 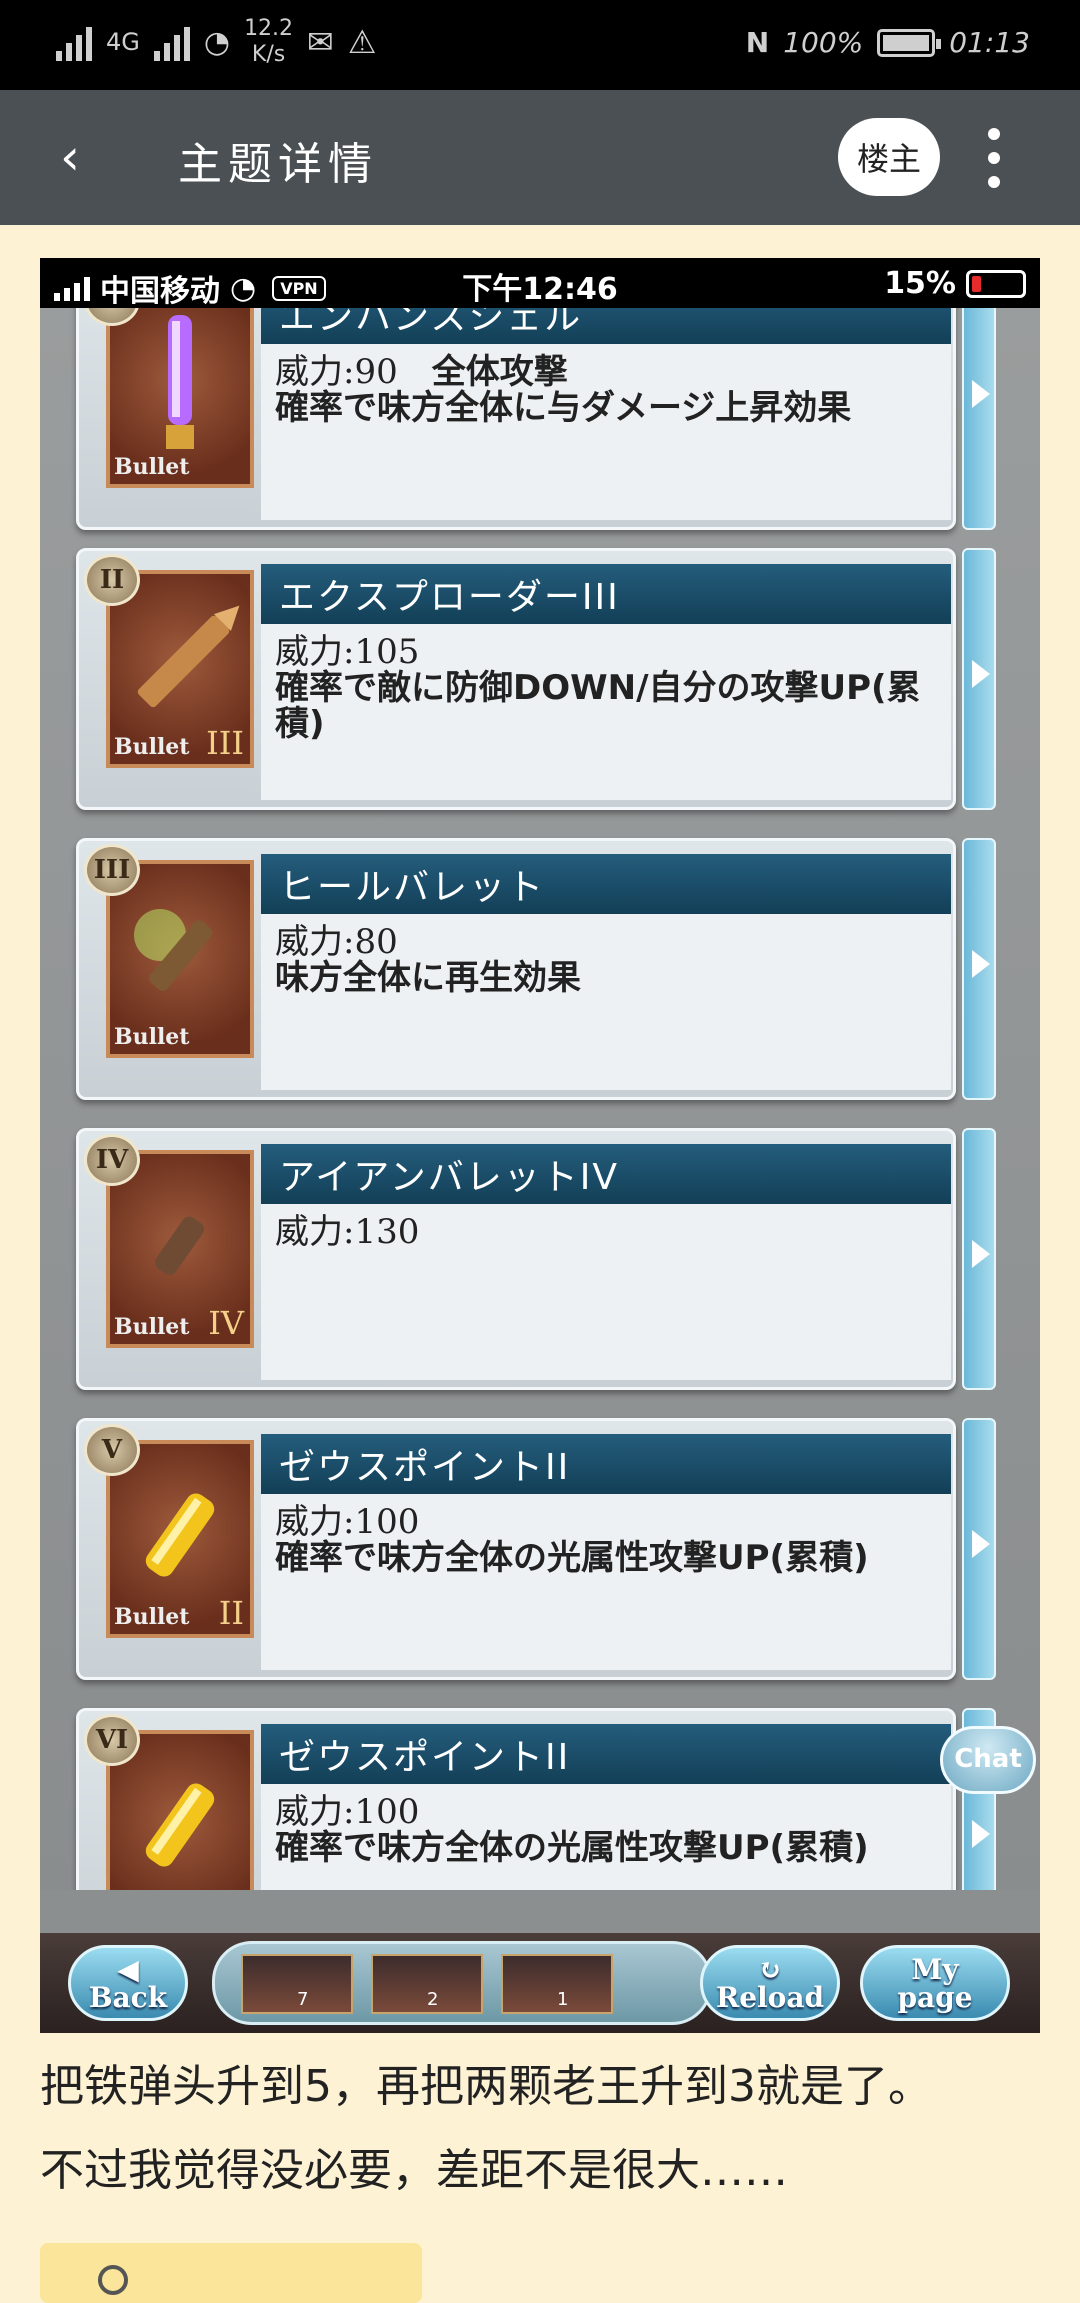 I want to click on battery-icon, so click(x=909, y=42).